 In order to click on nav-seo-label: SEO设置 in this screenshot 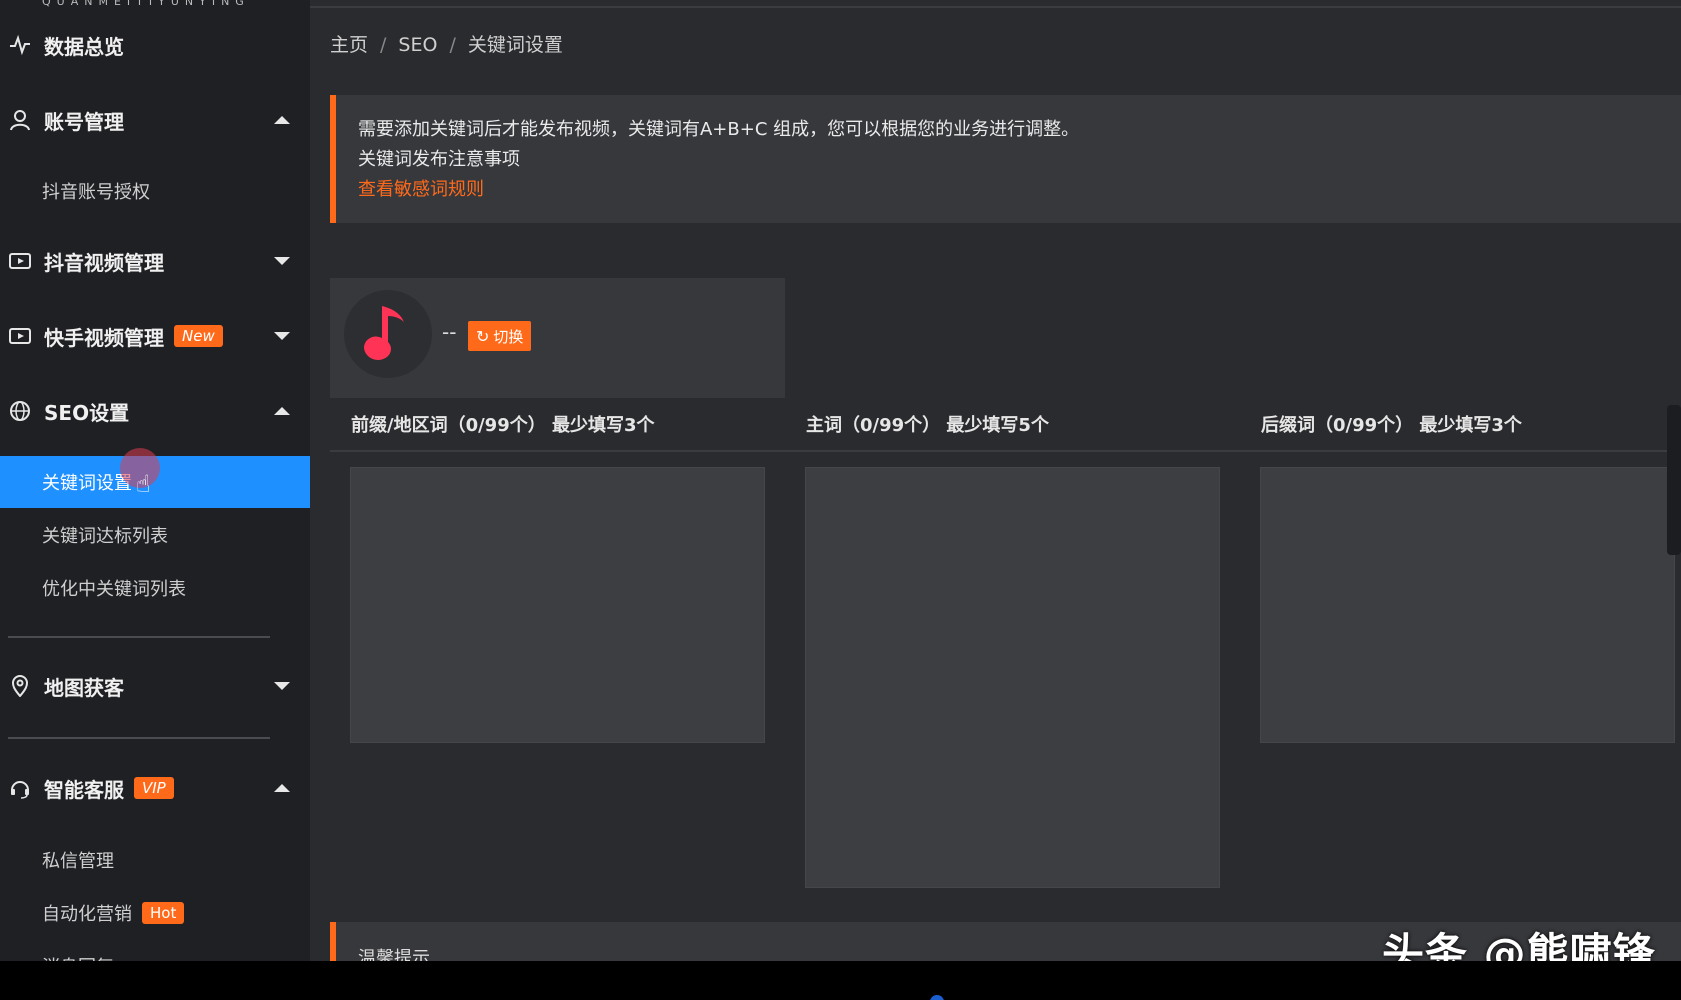, I will do `click(87, 412)`.